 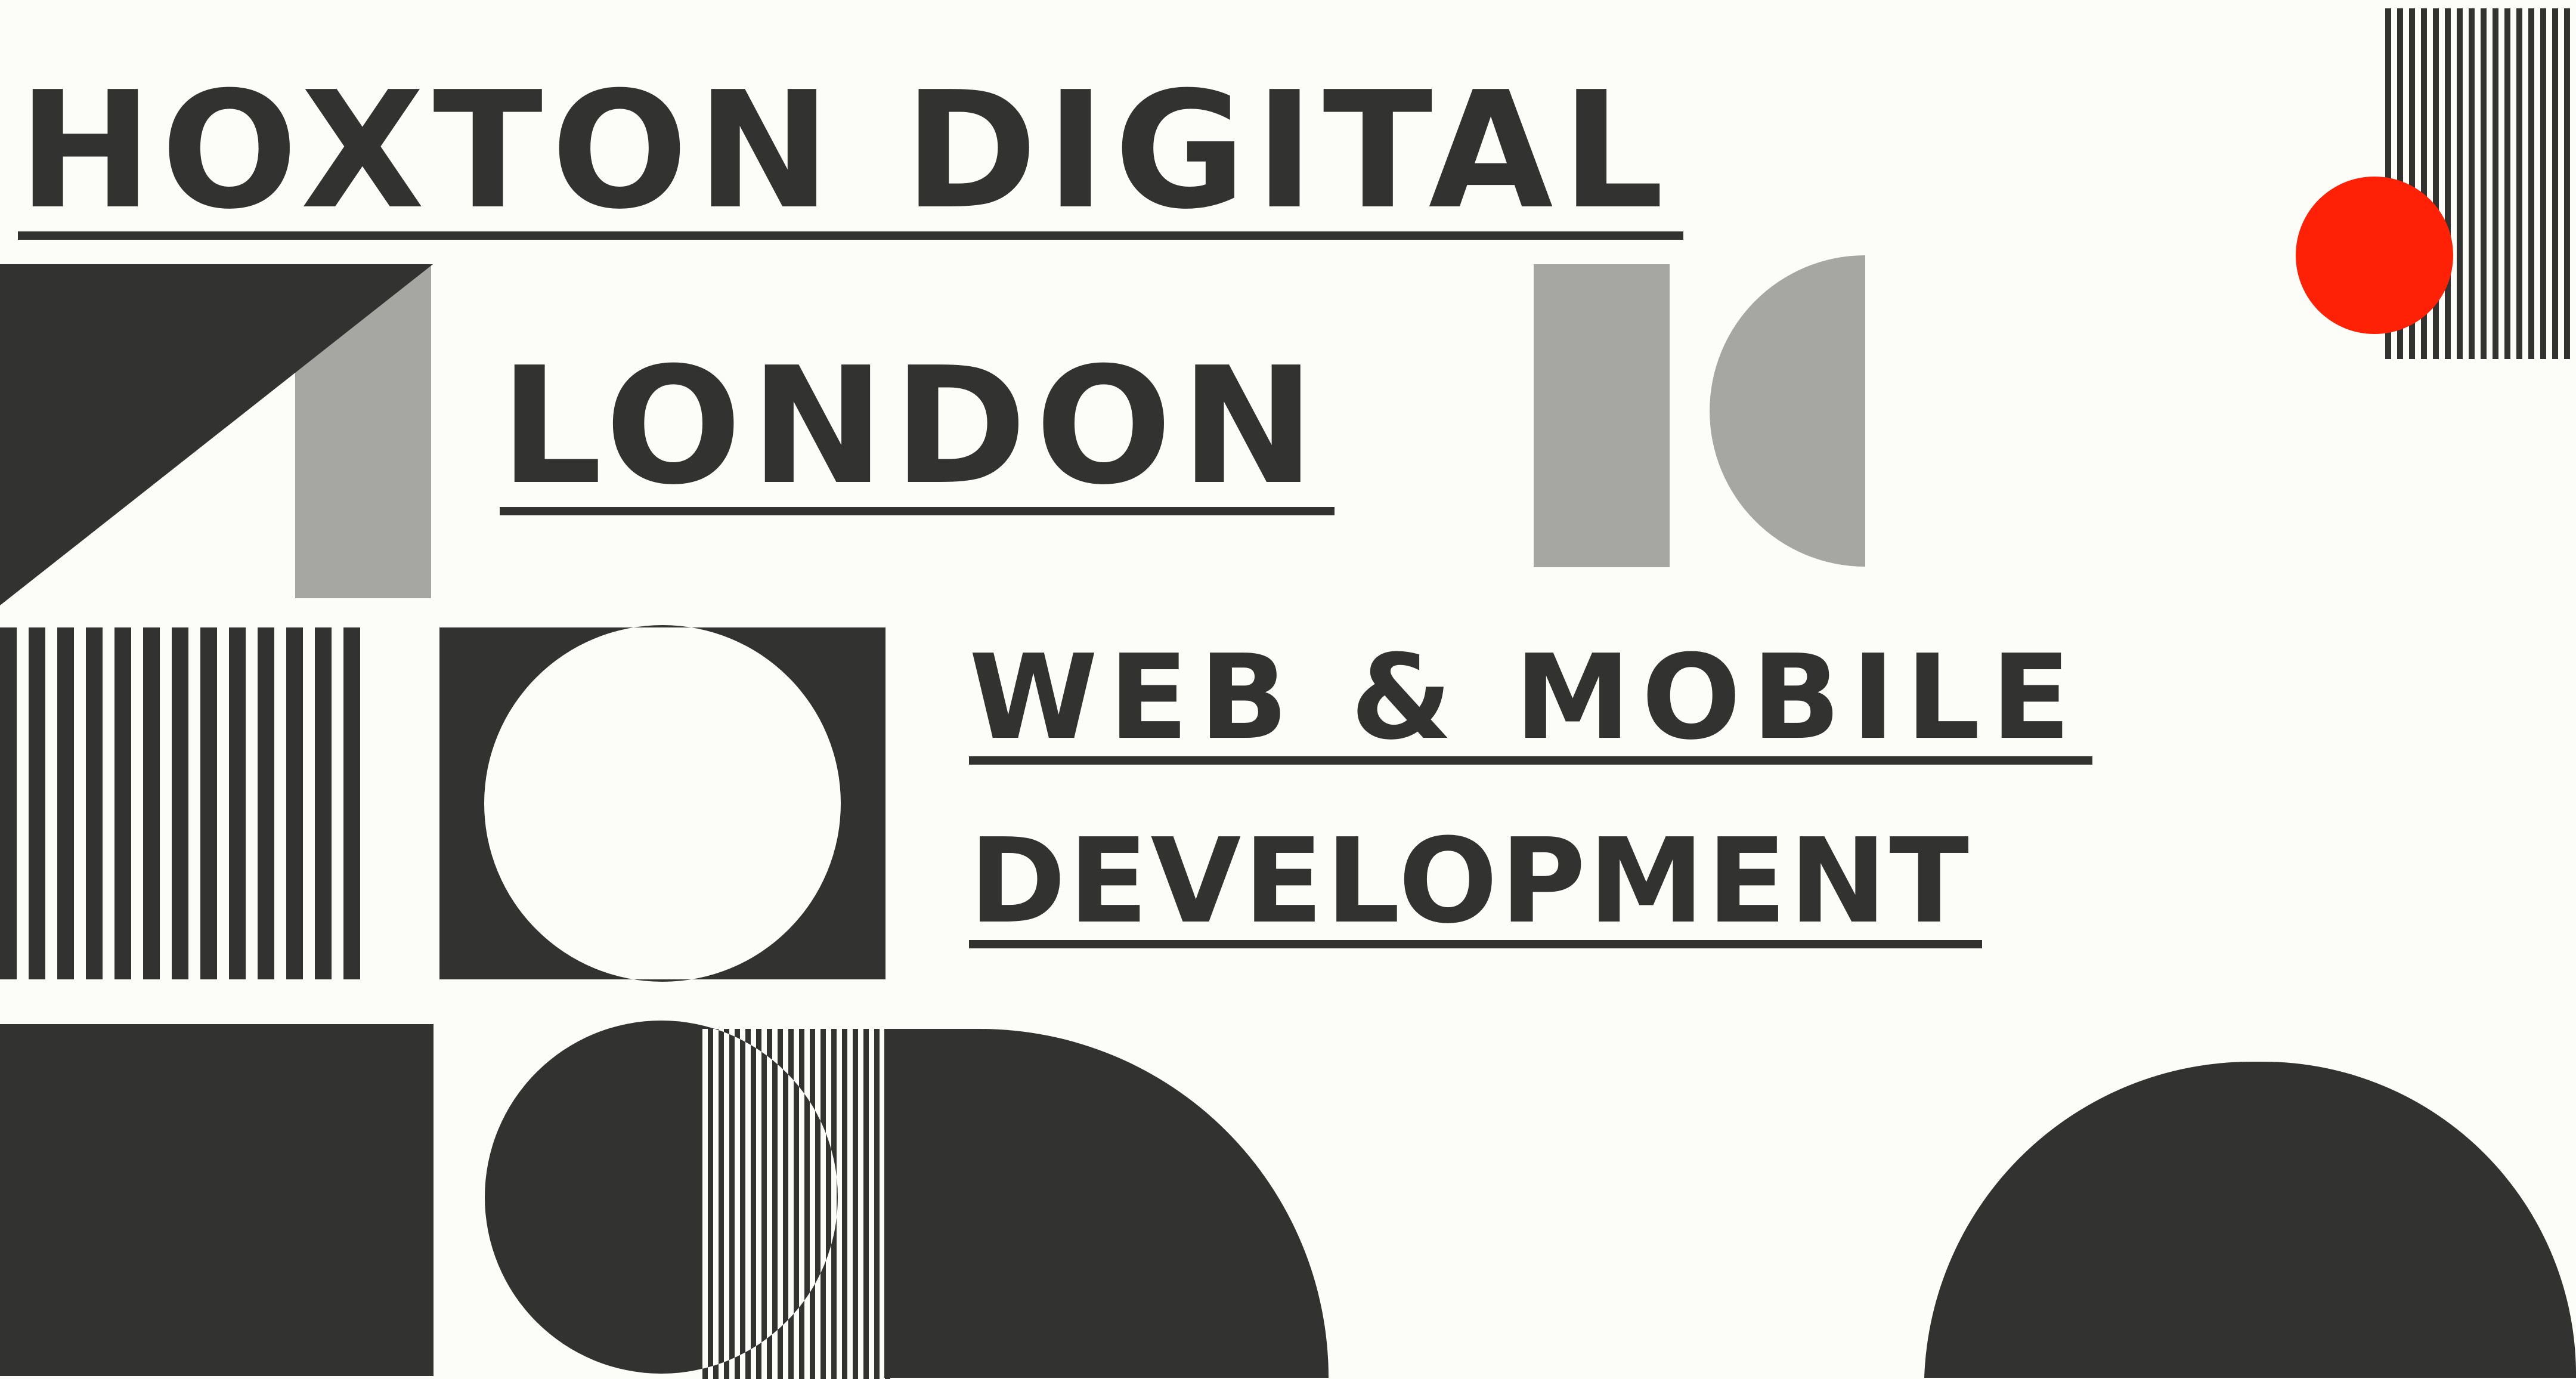 What do you see at coordinates (851, 155) in the screenshot?
I see `headline-line-1: HOXTON DIGITAL` at bounding box center [851, 155].